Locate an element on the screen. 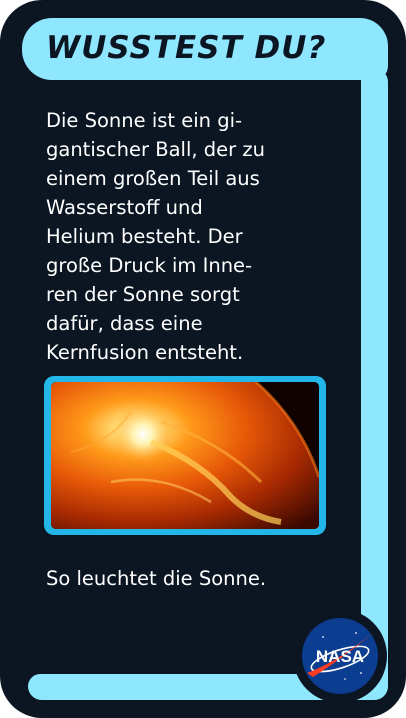 This screenshot has width=406, height=718. right-frame-bar is located at coordinates (374, 384).